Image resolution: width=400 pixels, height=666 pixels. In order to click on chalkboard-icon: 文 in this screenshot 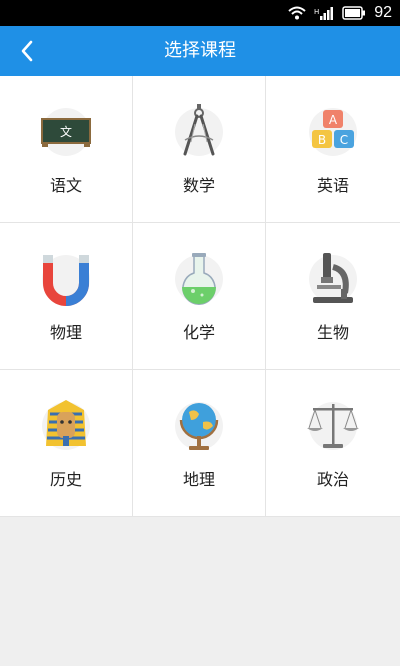, I will do `click(66, 132)`.